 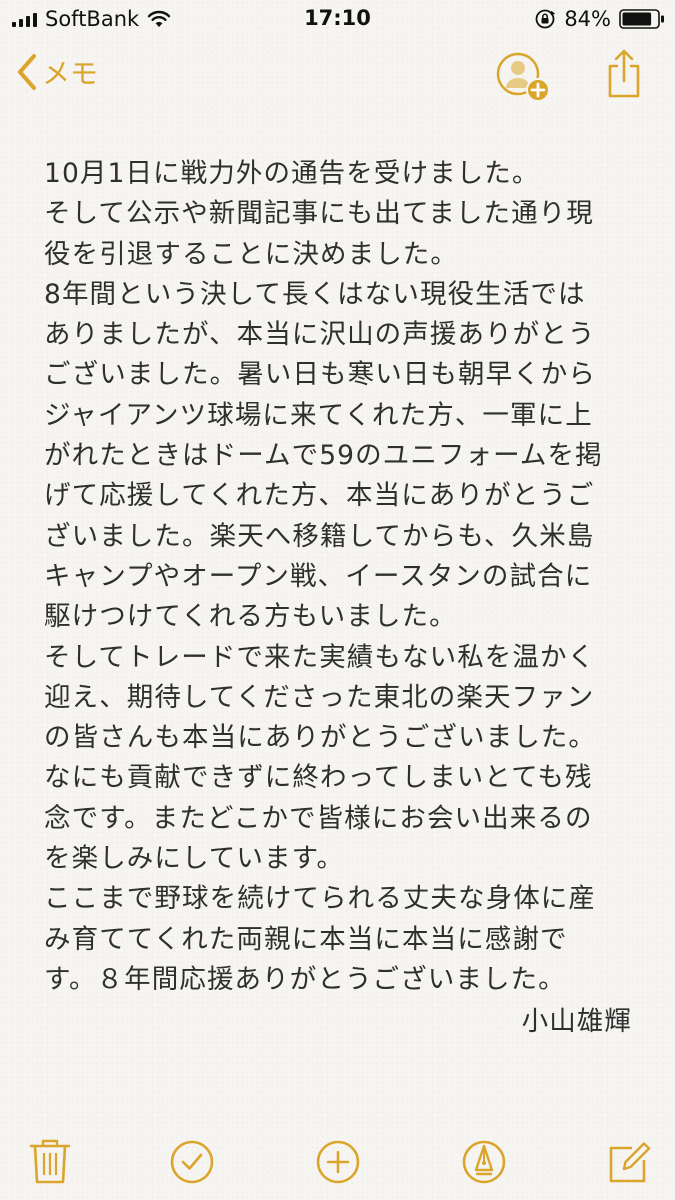 What do you see at coordinates (319, 214) in the screenshot?
I see `note-line: そして公示や新聞記事にも出てました通り現` at bounding box center [319, 214].